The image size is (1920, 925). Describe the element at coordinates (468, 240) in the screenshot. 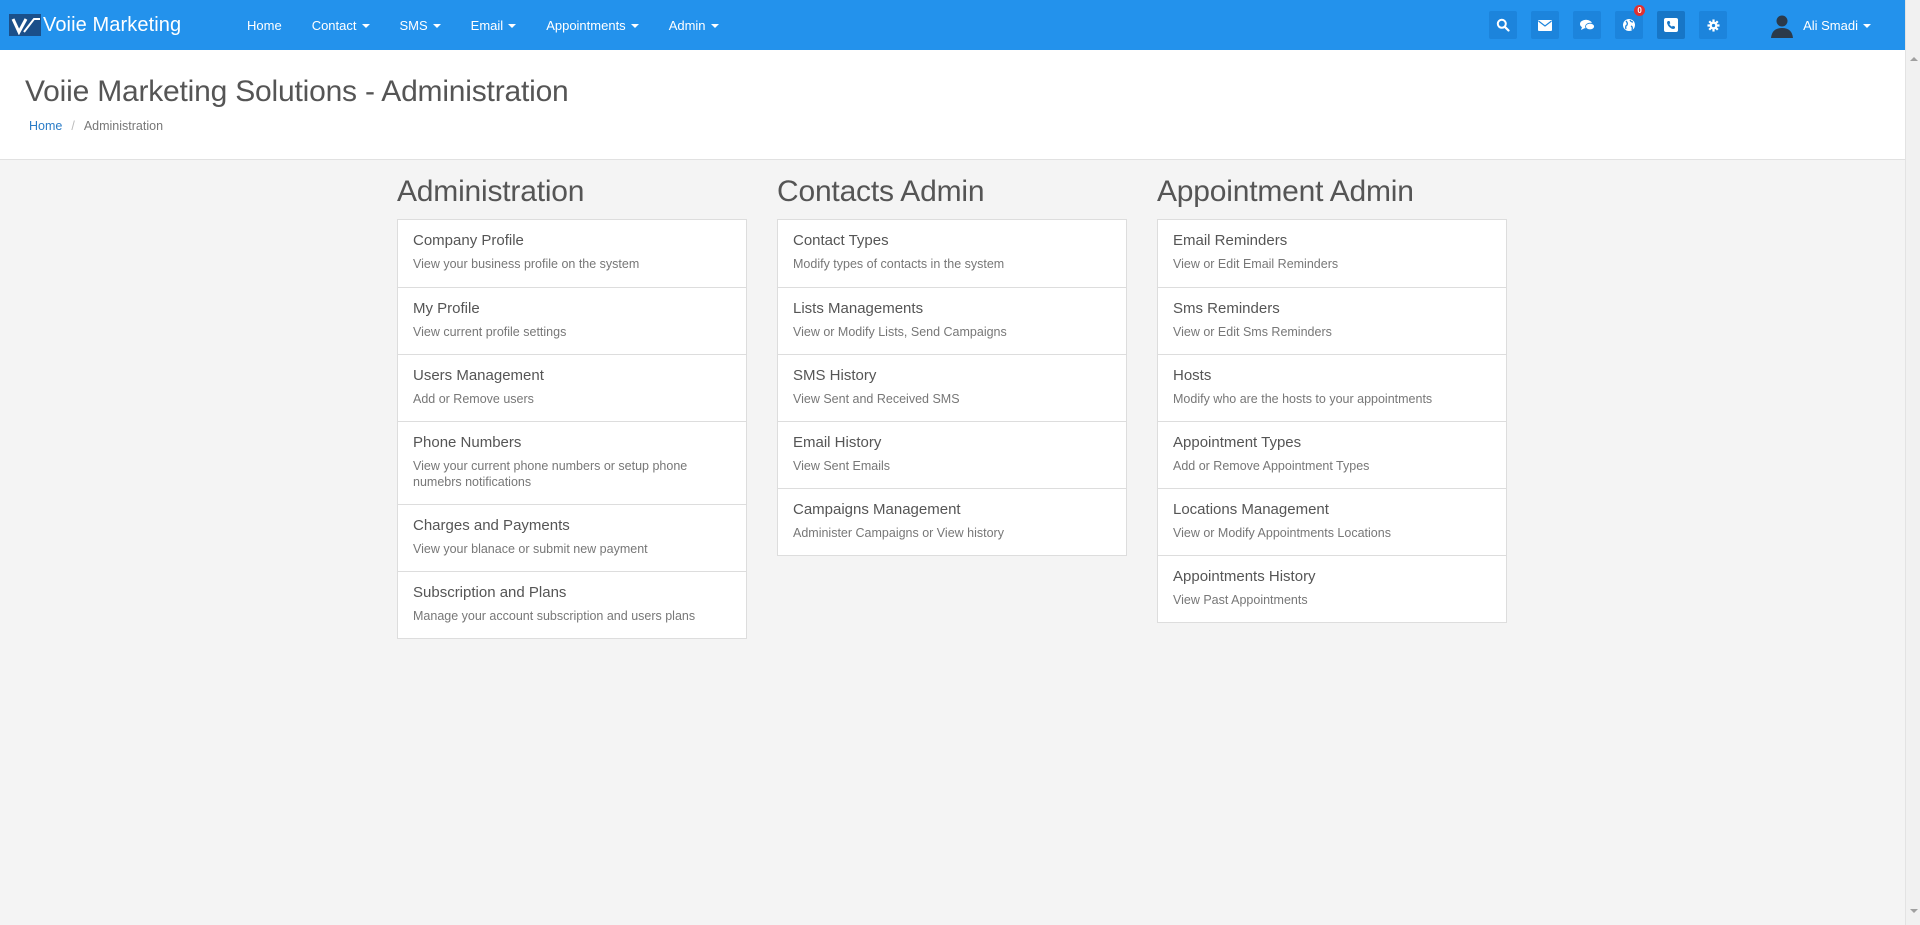

I see `list-item-title: Company Profile` at that location.